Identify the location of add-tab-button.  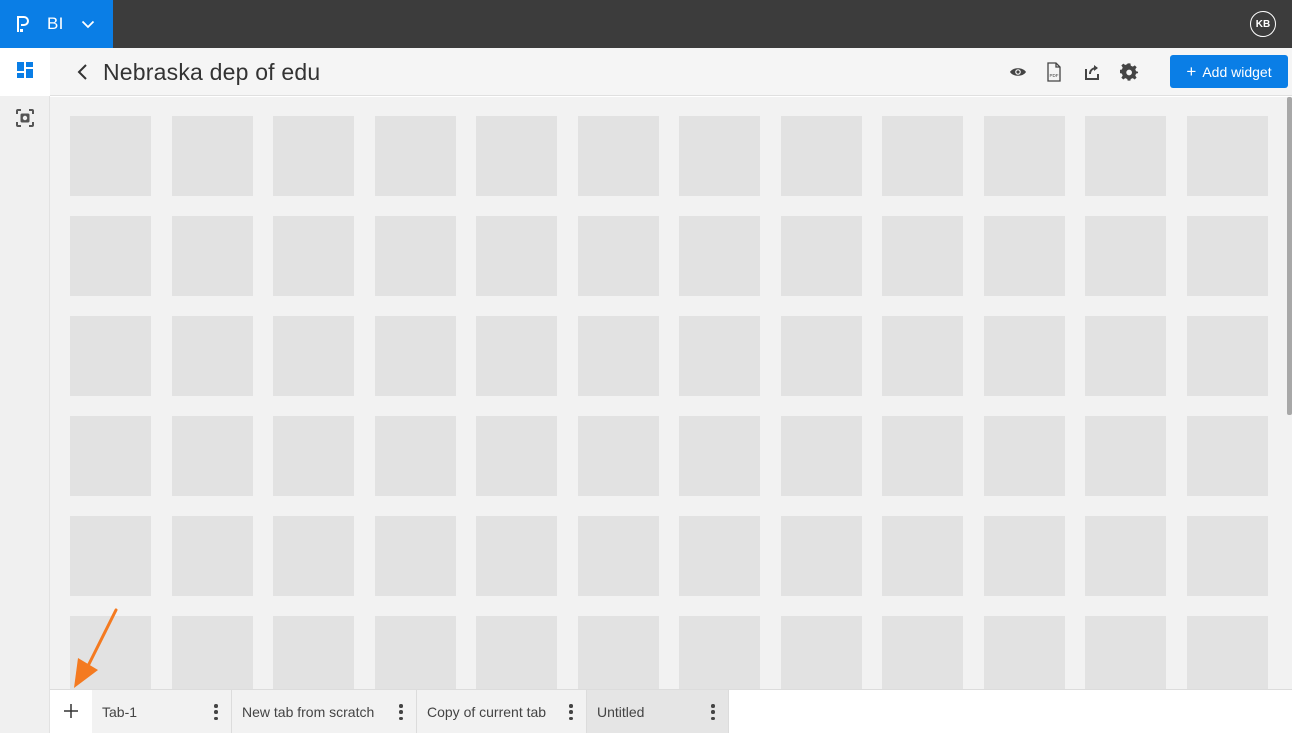
(71, 711).